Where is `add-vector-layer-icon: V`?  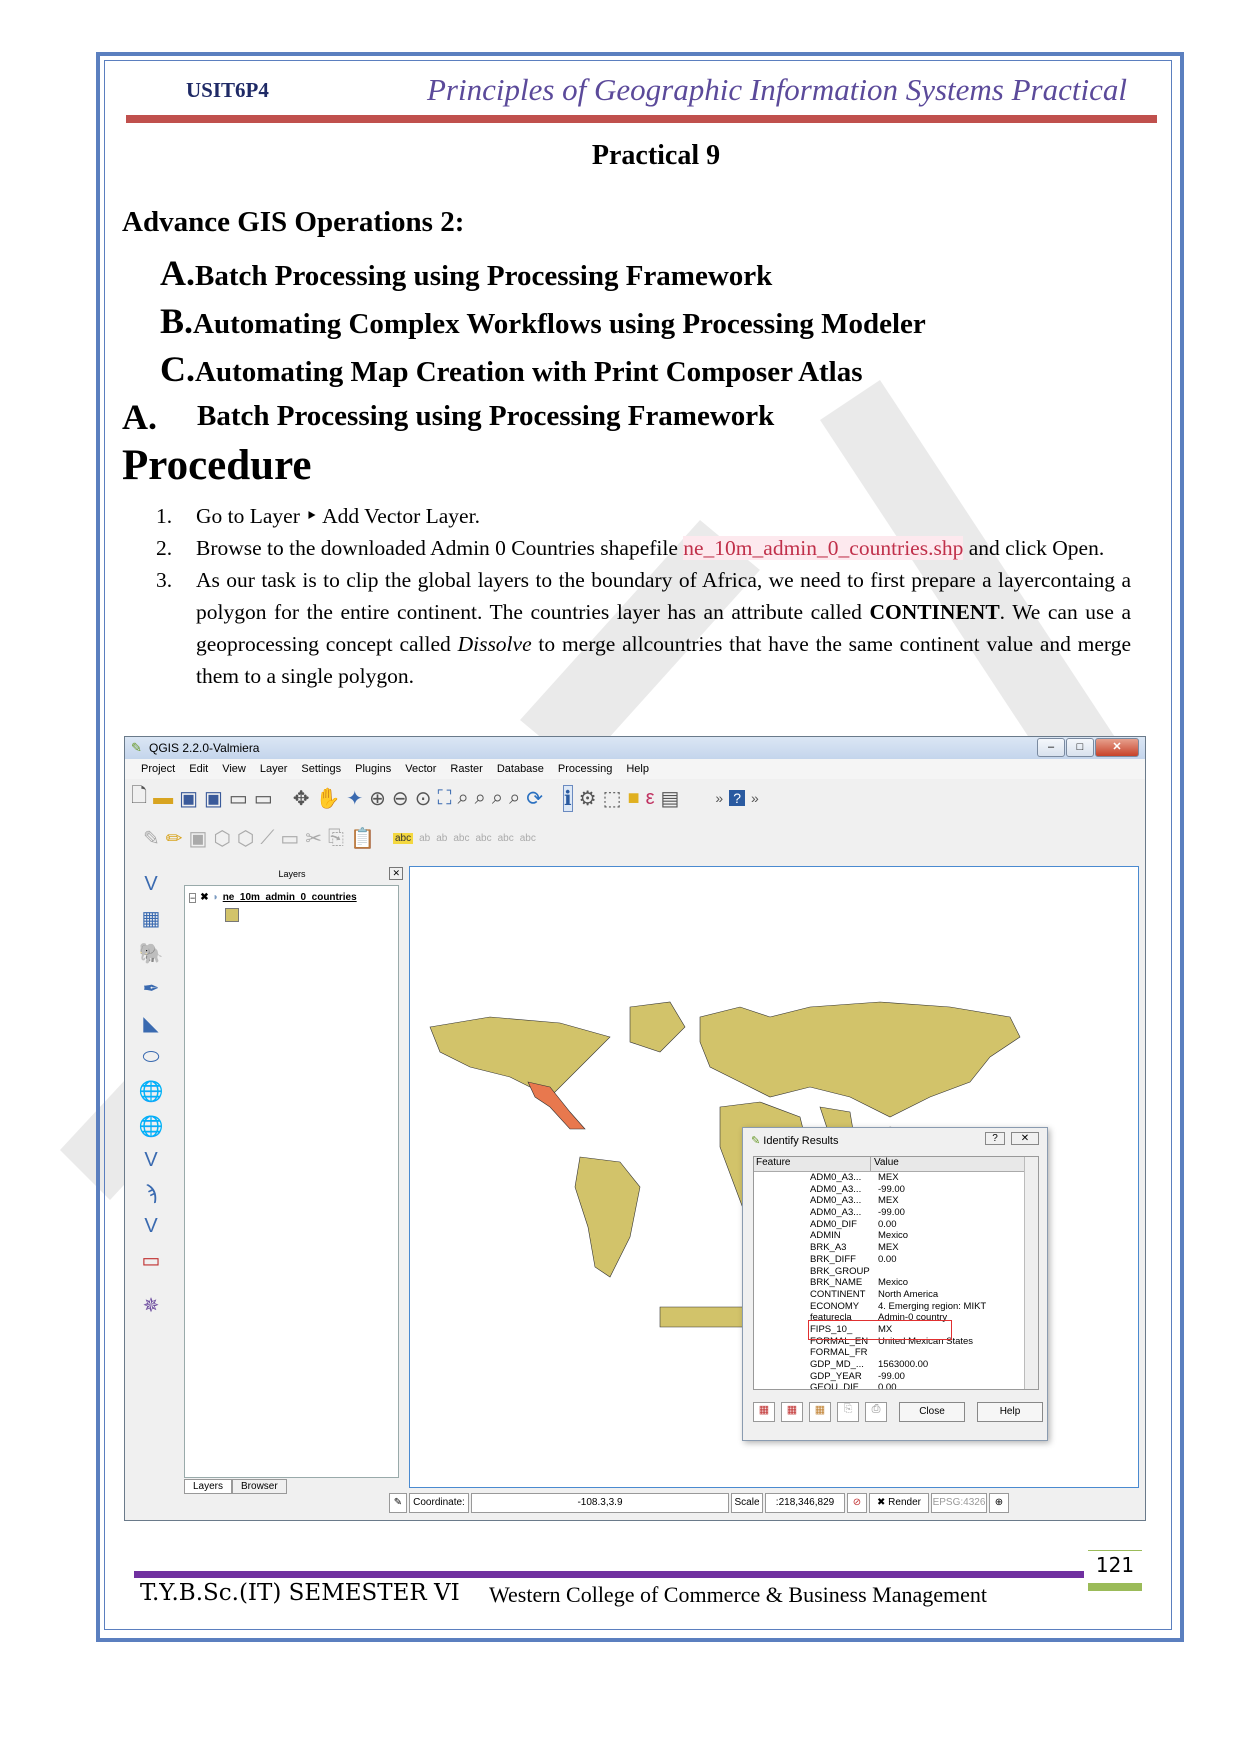 add-vector-layer-icon: V is located at coordinates (150, 884).